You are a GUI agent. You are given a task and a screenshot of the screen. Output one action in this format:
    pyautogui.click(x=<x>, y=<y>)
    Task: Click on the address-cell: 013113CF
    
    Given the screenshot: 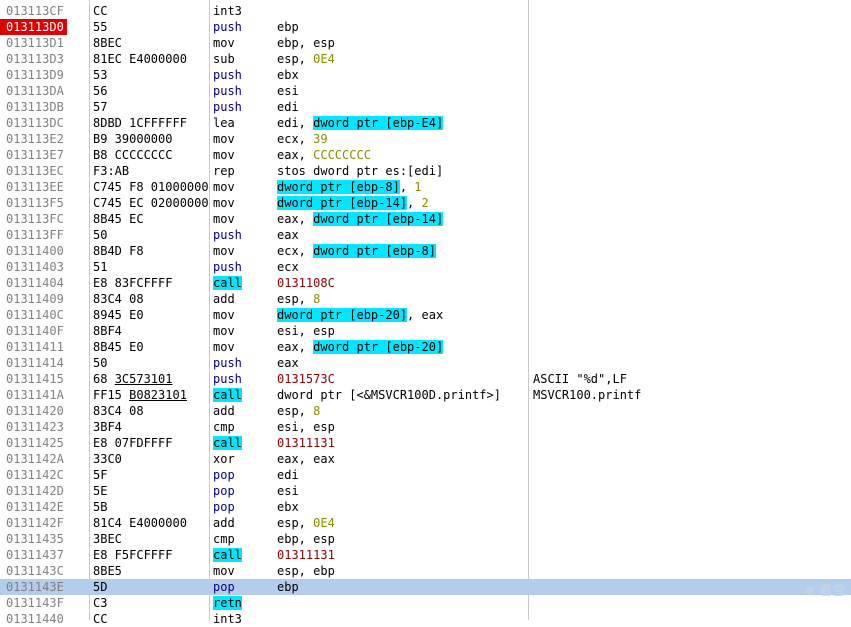 What is the action you would take?
    pyautogui.click(x=39, y=11)
    